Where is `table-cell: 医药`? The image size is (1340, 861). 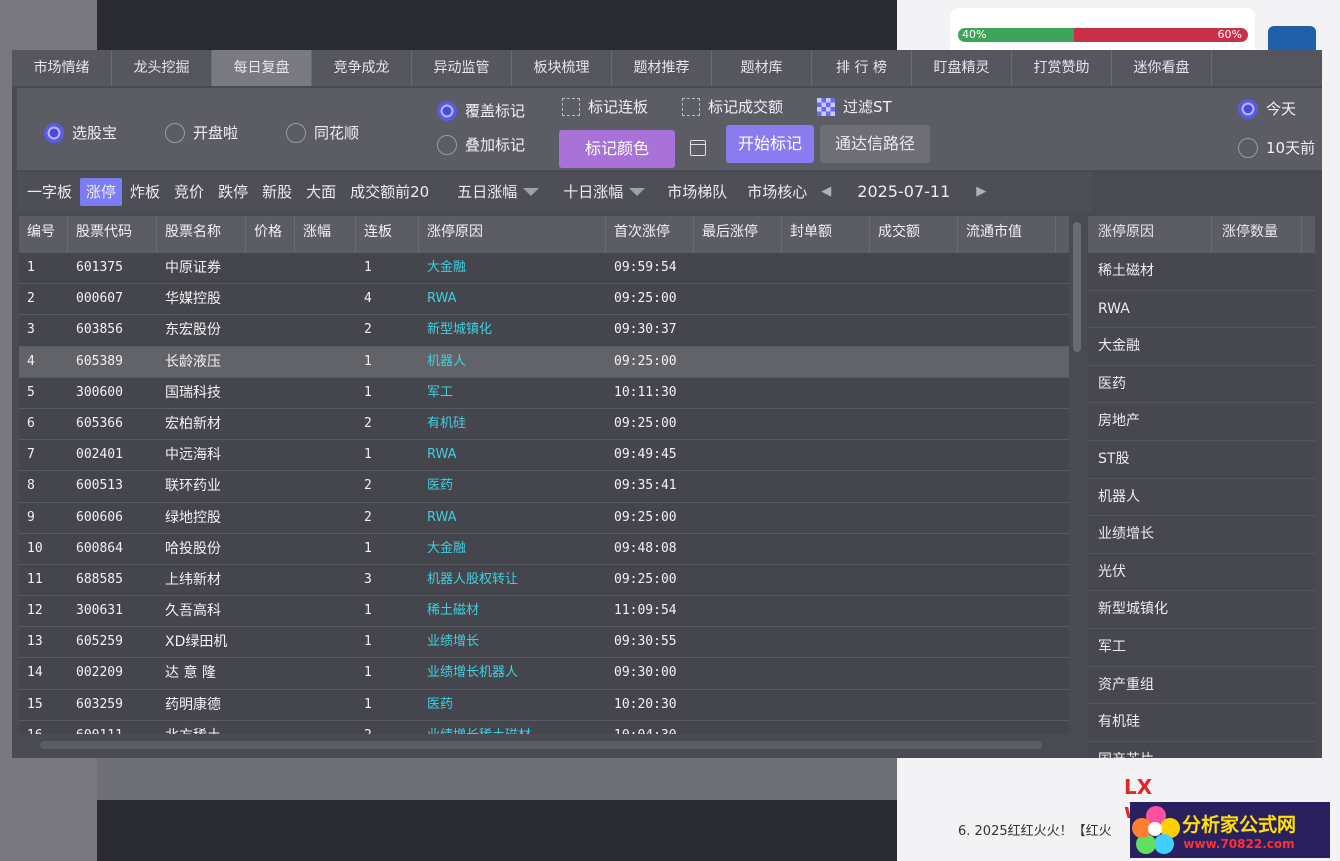 table-cell: 医药 is located at coordinates (440, 486).